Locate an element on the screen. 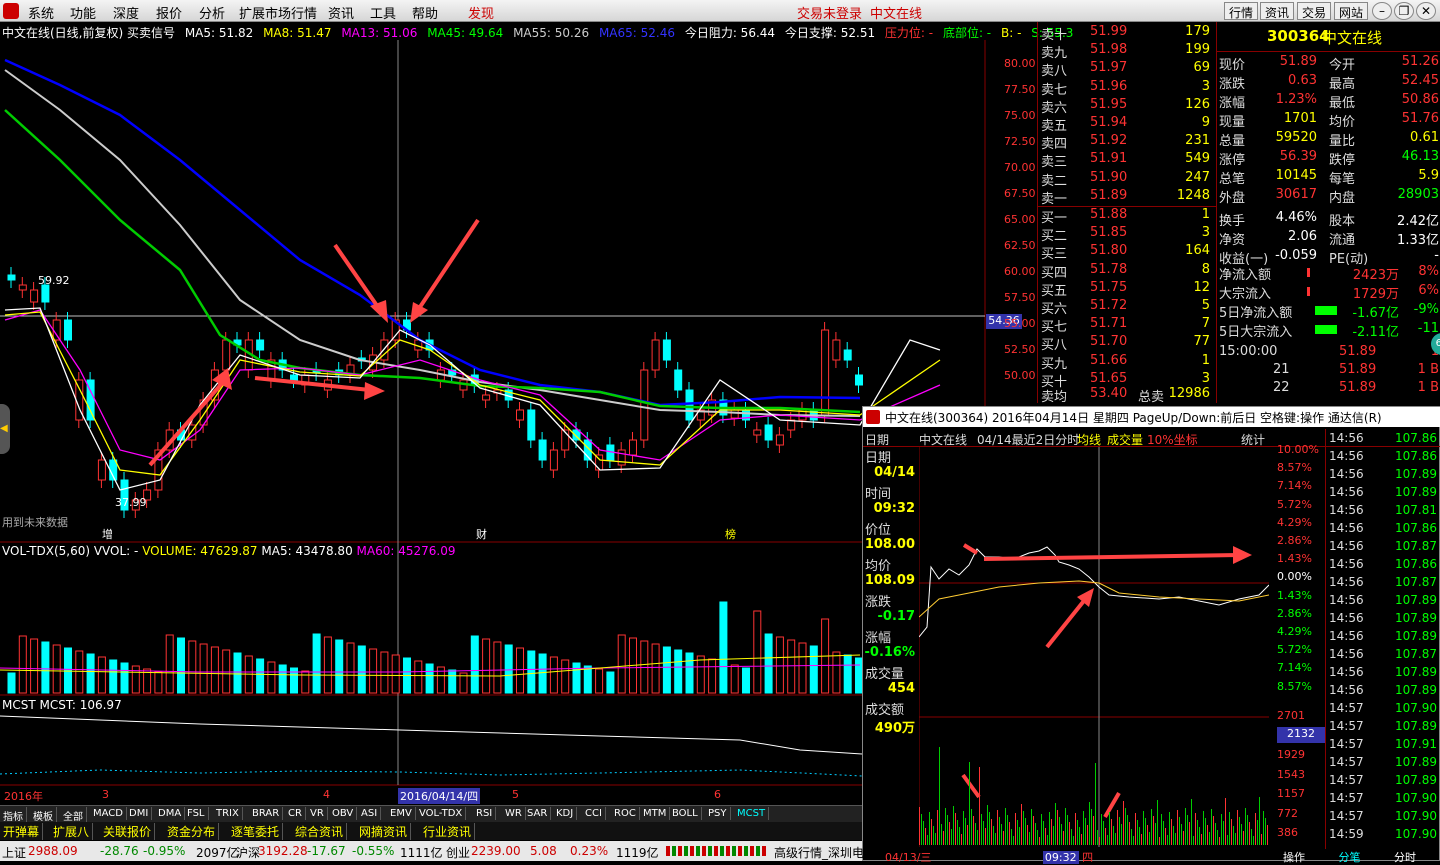 The height and width of the screenshot is (865, 1440). order-book-row: 买六 51.72 5 is located at coordinates (1127, 307).